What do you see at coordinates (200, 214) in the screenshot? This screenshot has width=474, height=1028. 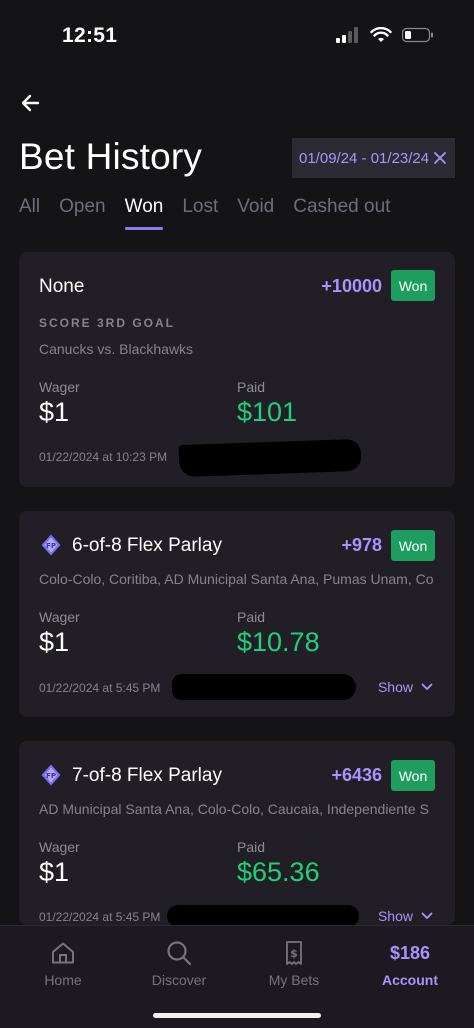 I see `tab-lost: Lost` at bounding box center [200, 214].